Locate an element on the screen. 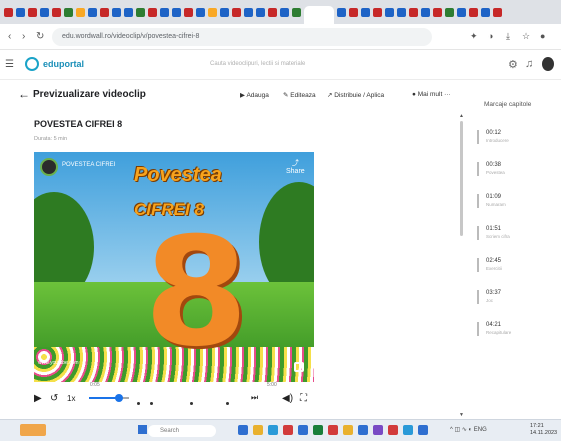  profile-icon: ◑ is located at coordinates (490, 36).